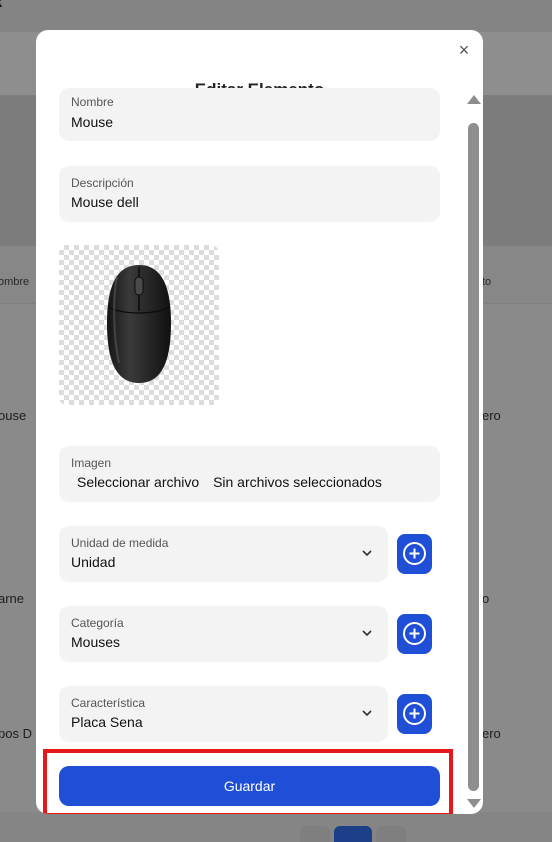 The image size is (552, 842). What do you see at coordinates (276, 827) in the screenshot?
I see `background-footer` at bounding box center [276, 827].